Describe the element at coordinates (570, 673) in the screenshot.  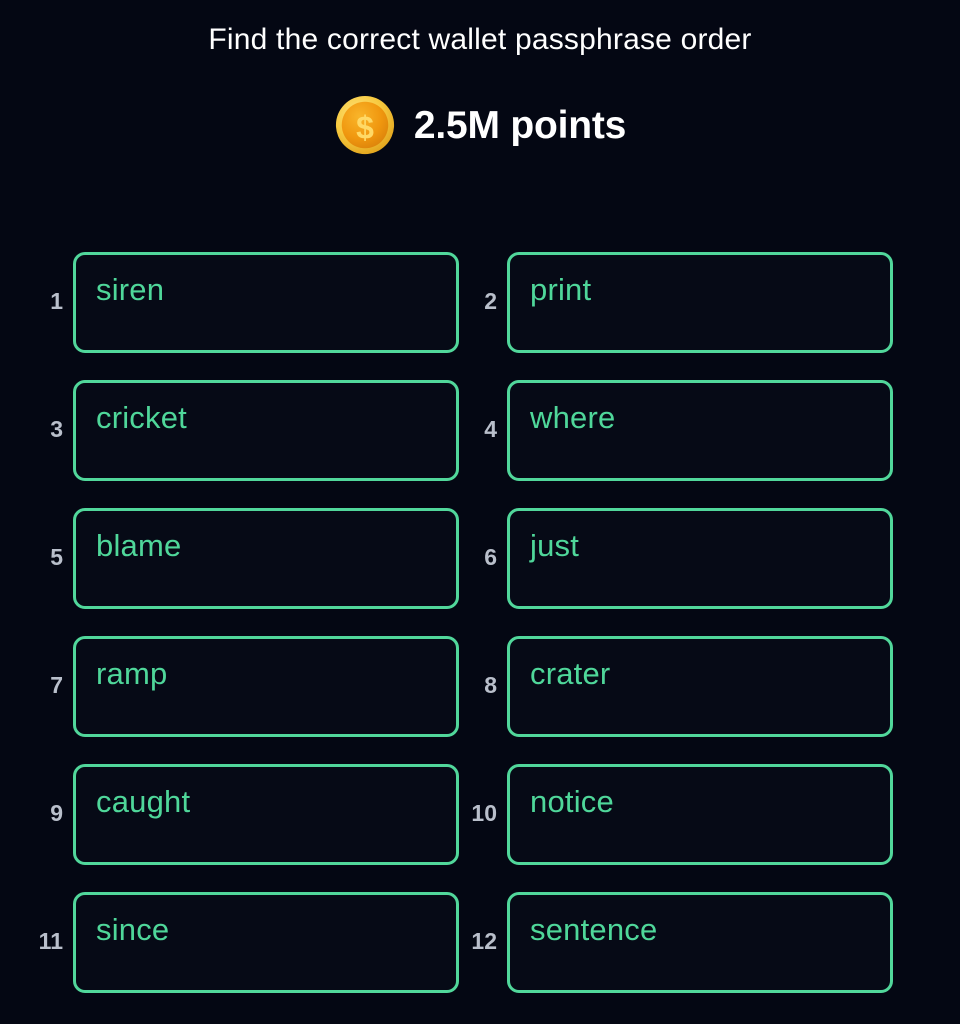
I see `word-label-8: crater` at that location.